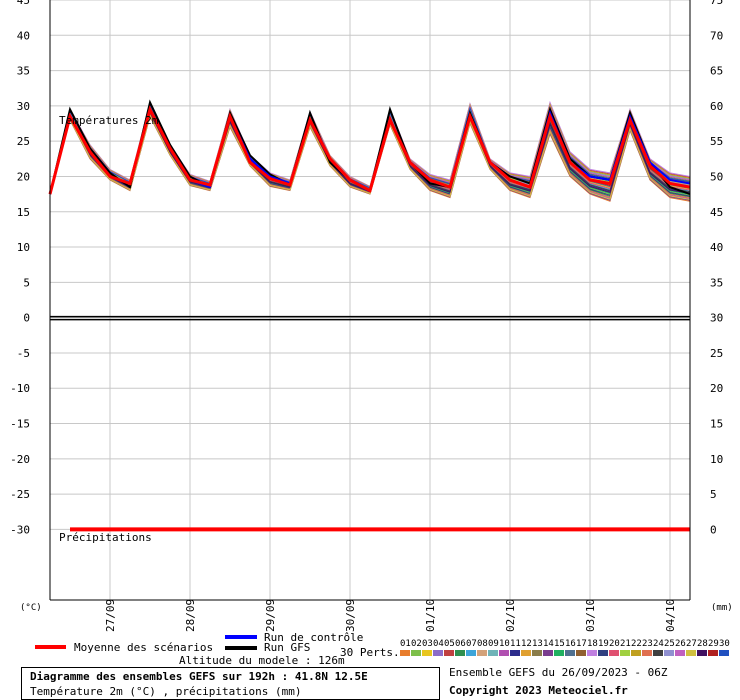 The height and width of the screenshot is (700, 740). What do you see at coordinates (537, 644) in the screenshot?
I see `member-id-label: 13` at bounding box center [537, 644].